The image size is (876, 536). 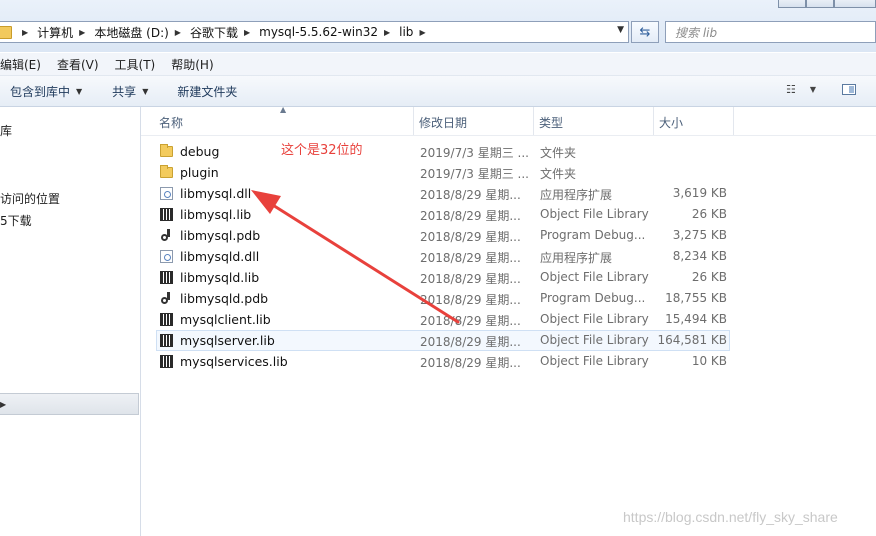 I want to click on file-name: libmysqld.pdb, so click(x=224, y=298).